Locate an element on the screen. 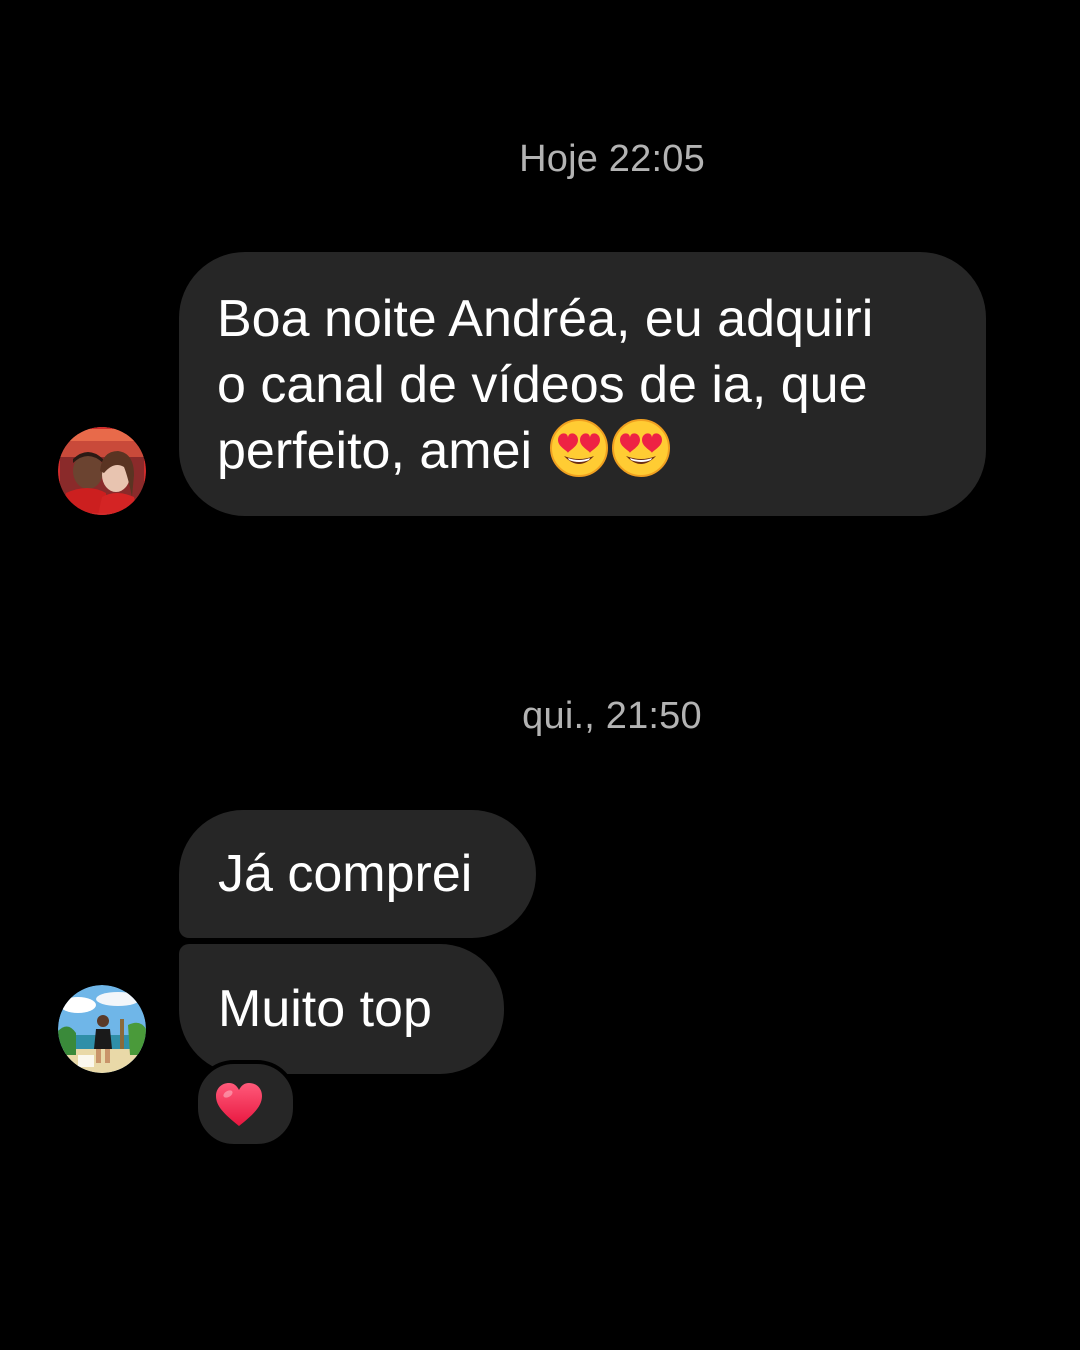 The width and height of the screenshot is (1080, 1350). sender-avatar-beach is located at coordinates (102, 1029).